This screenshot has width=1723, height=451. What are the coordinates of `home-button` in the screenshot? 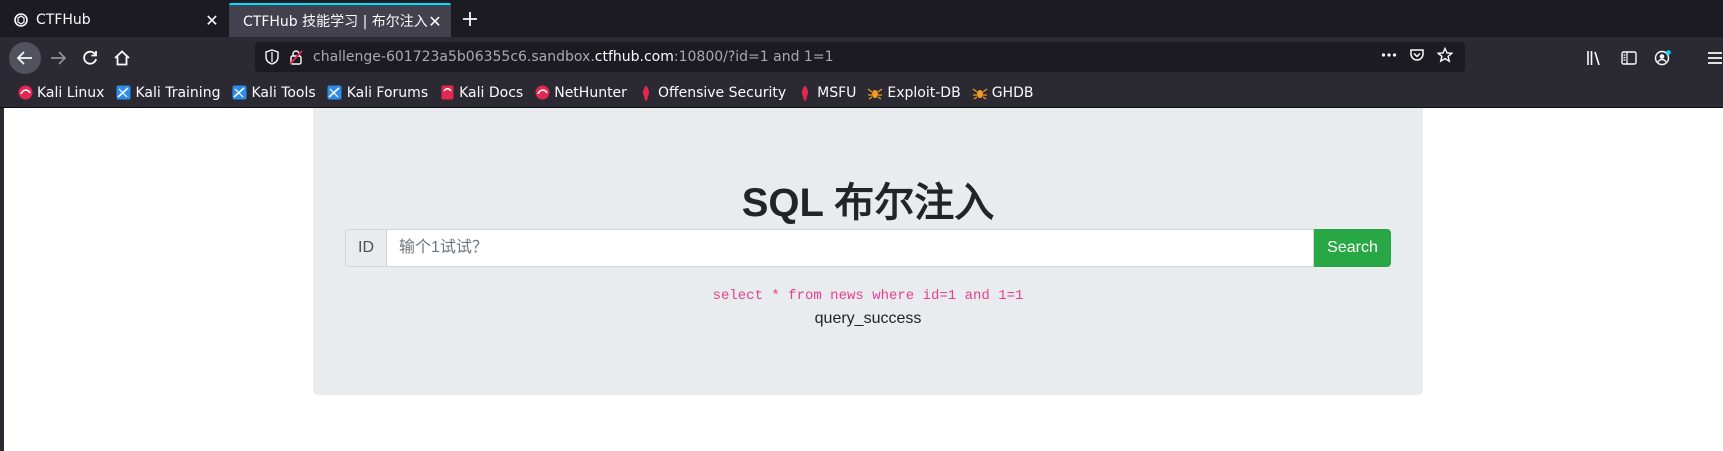 It's located at (122, 58).